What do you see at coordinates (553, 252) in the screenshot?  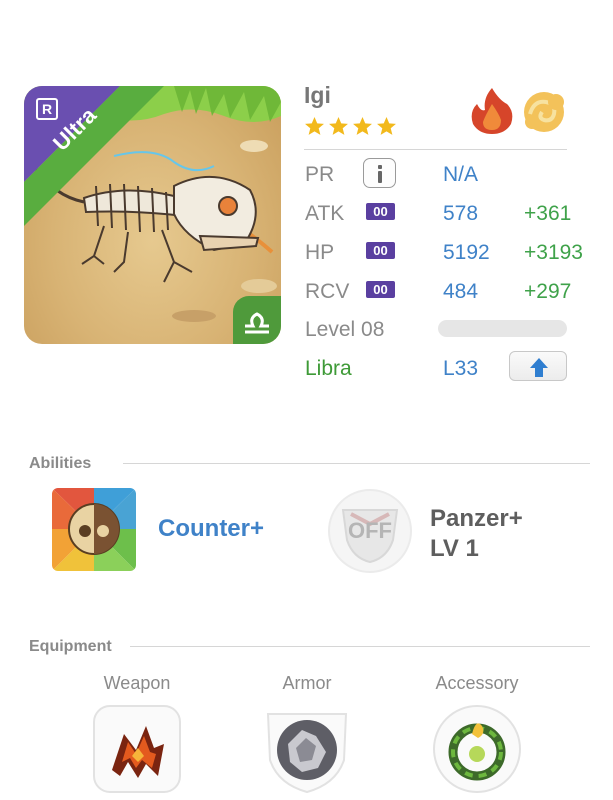 I see `hp-bonus: +3193` at bounding box center [553, 252].